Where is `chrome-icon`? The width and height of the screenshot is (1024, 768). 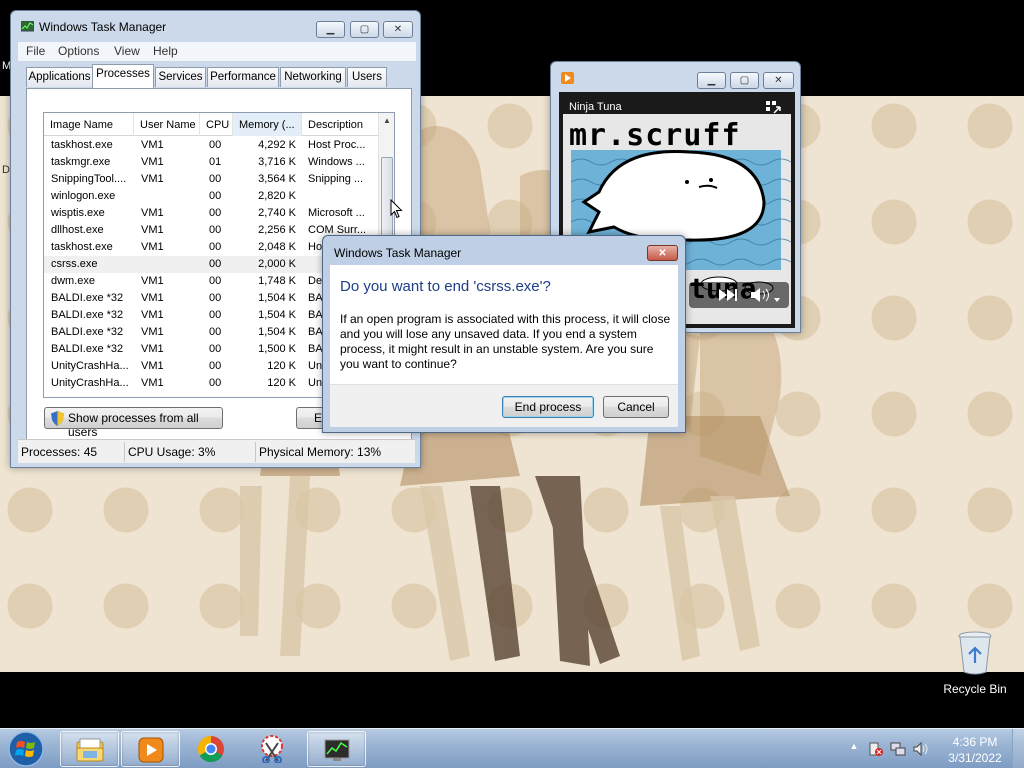 chrome-icon is located at coordinates (210, 749).